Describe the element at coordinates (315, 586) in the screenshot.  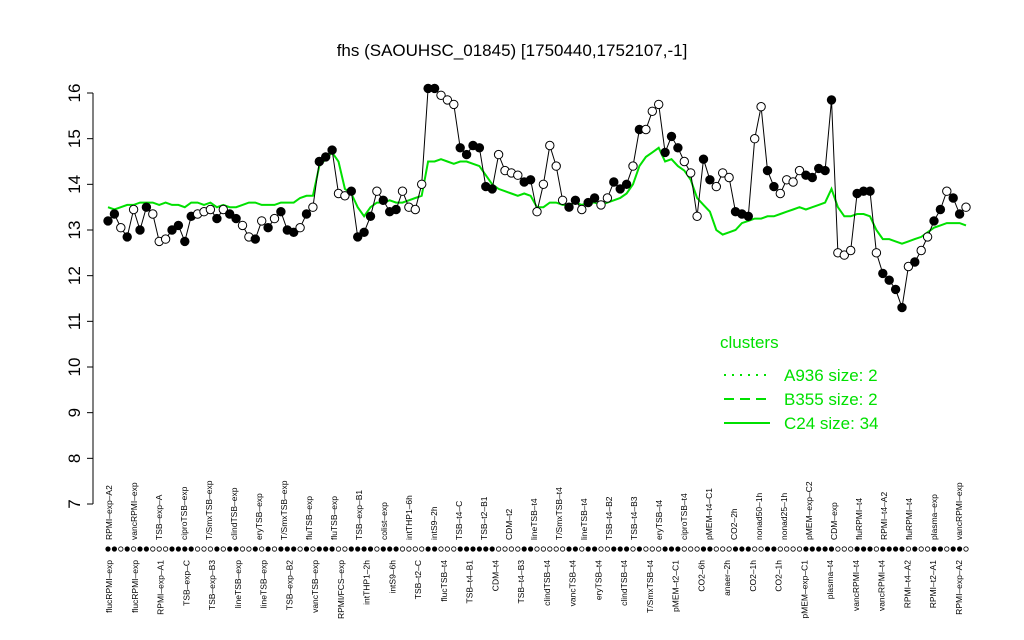
I see `x-tick-label: vancTSB–exp` at that location.